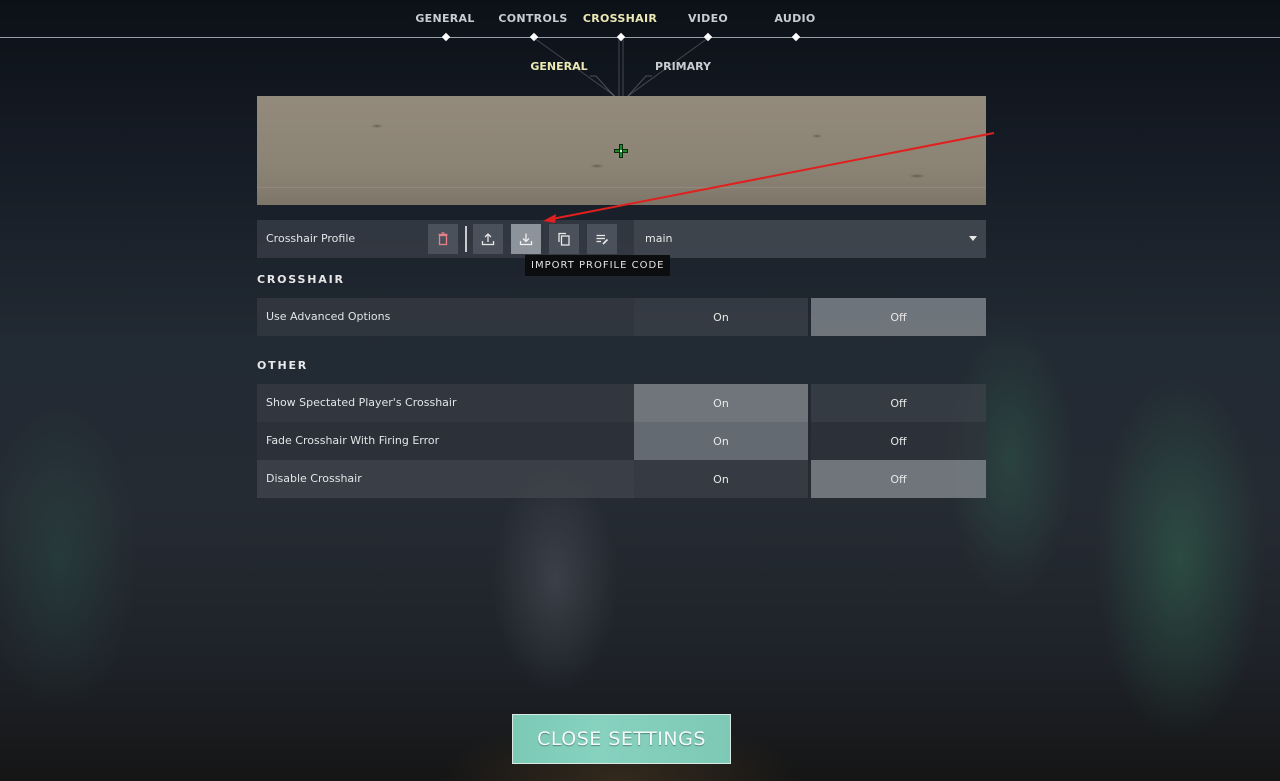  I want to click on rename-profile-button, so click(602, 239).